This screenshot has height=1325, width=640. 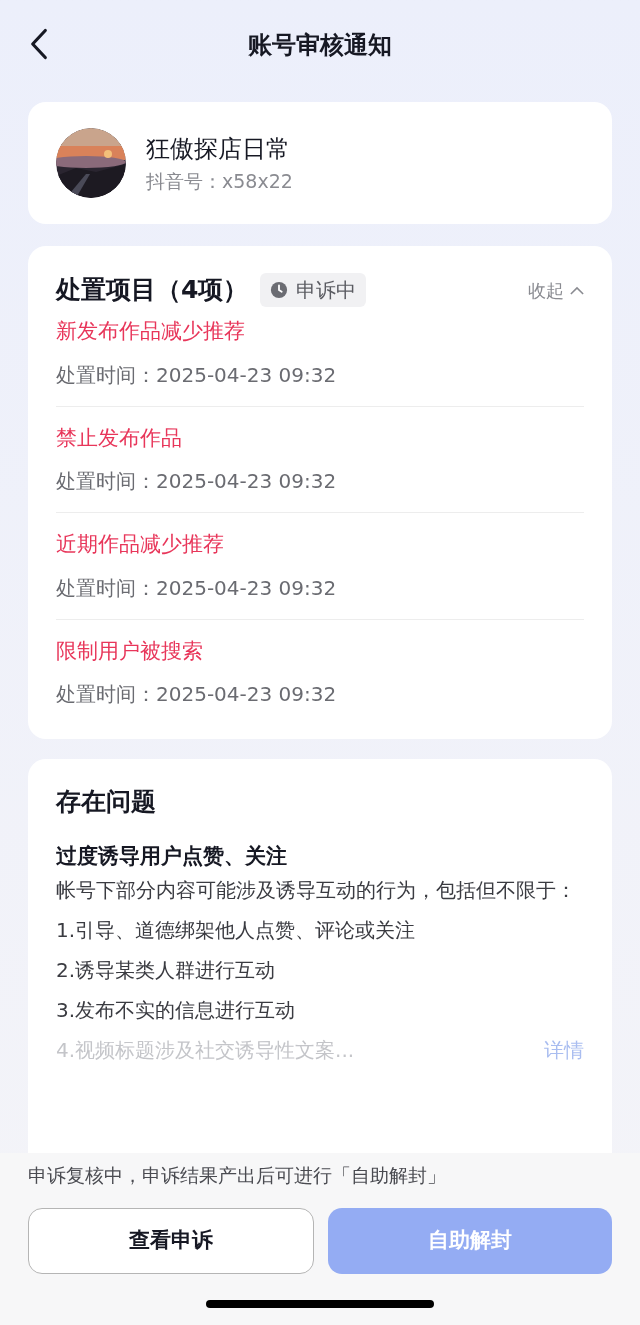 I want to click on measure-title: 新发布作品减少推荐, so click(x=151, y=331).